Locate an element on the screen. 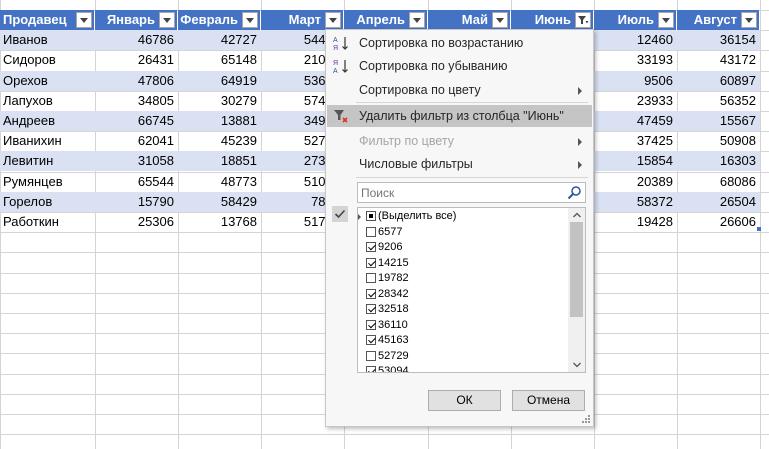 The width and height of the screenshot is (769, 449). value-cell: 68086 is located at coordinates (718, 182).